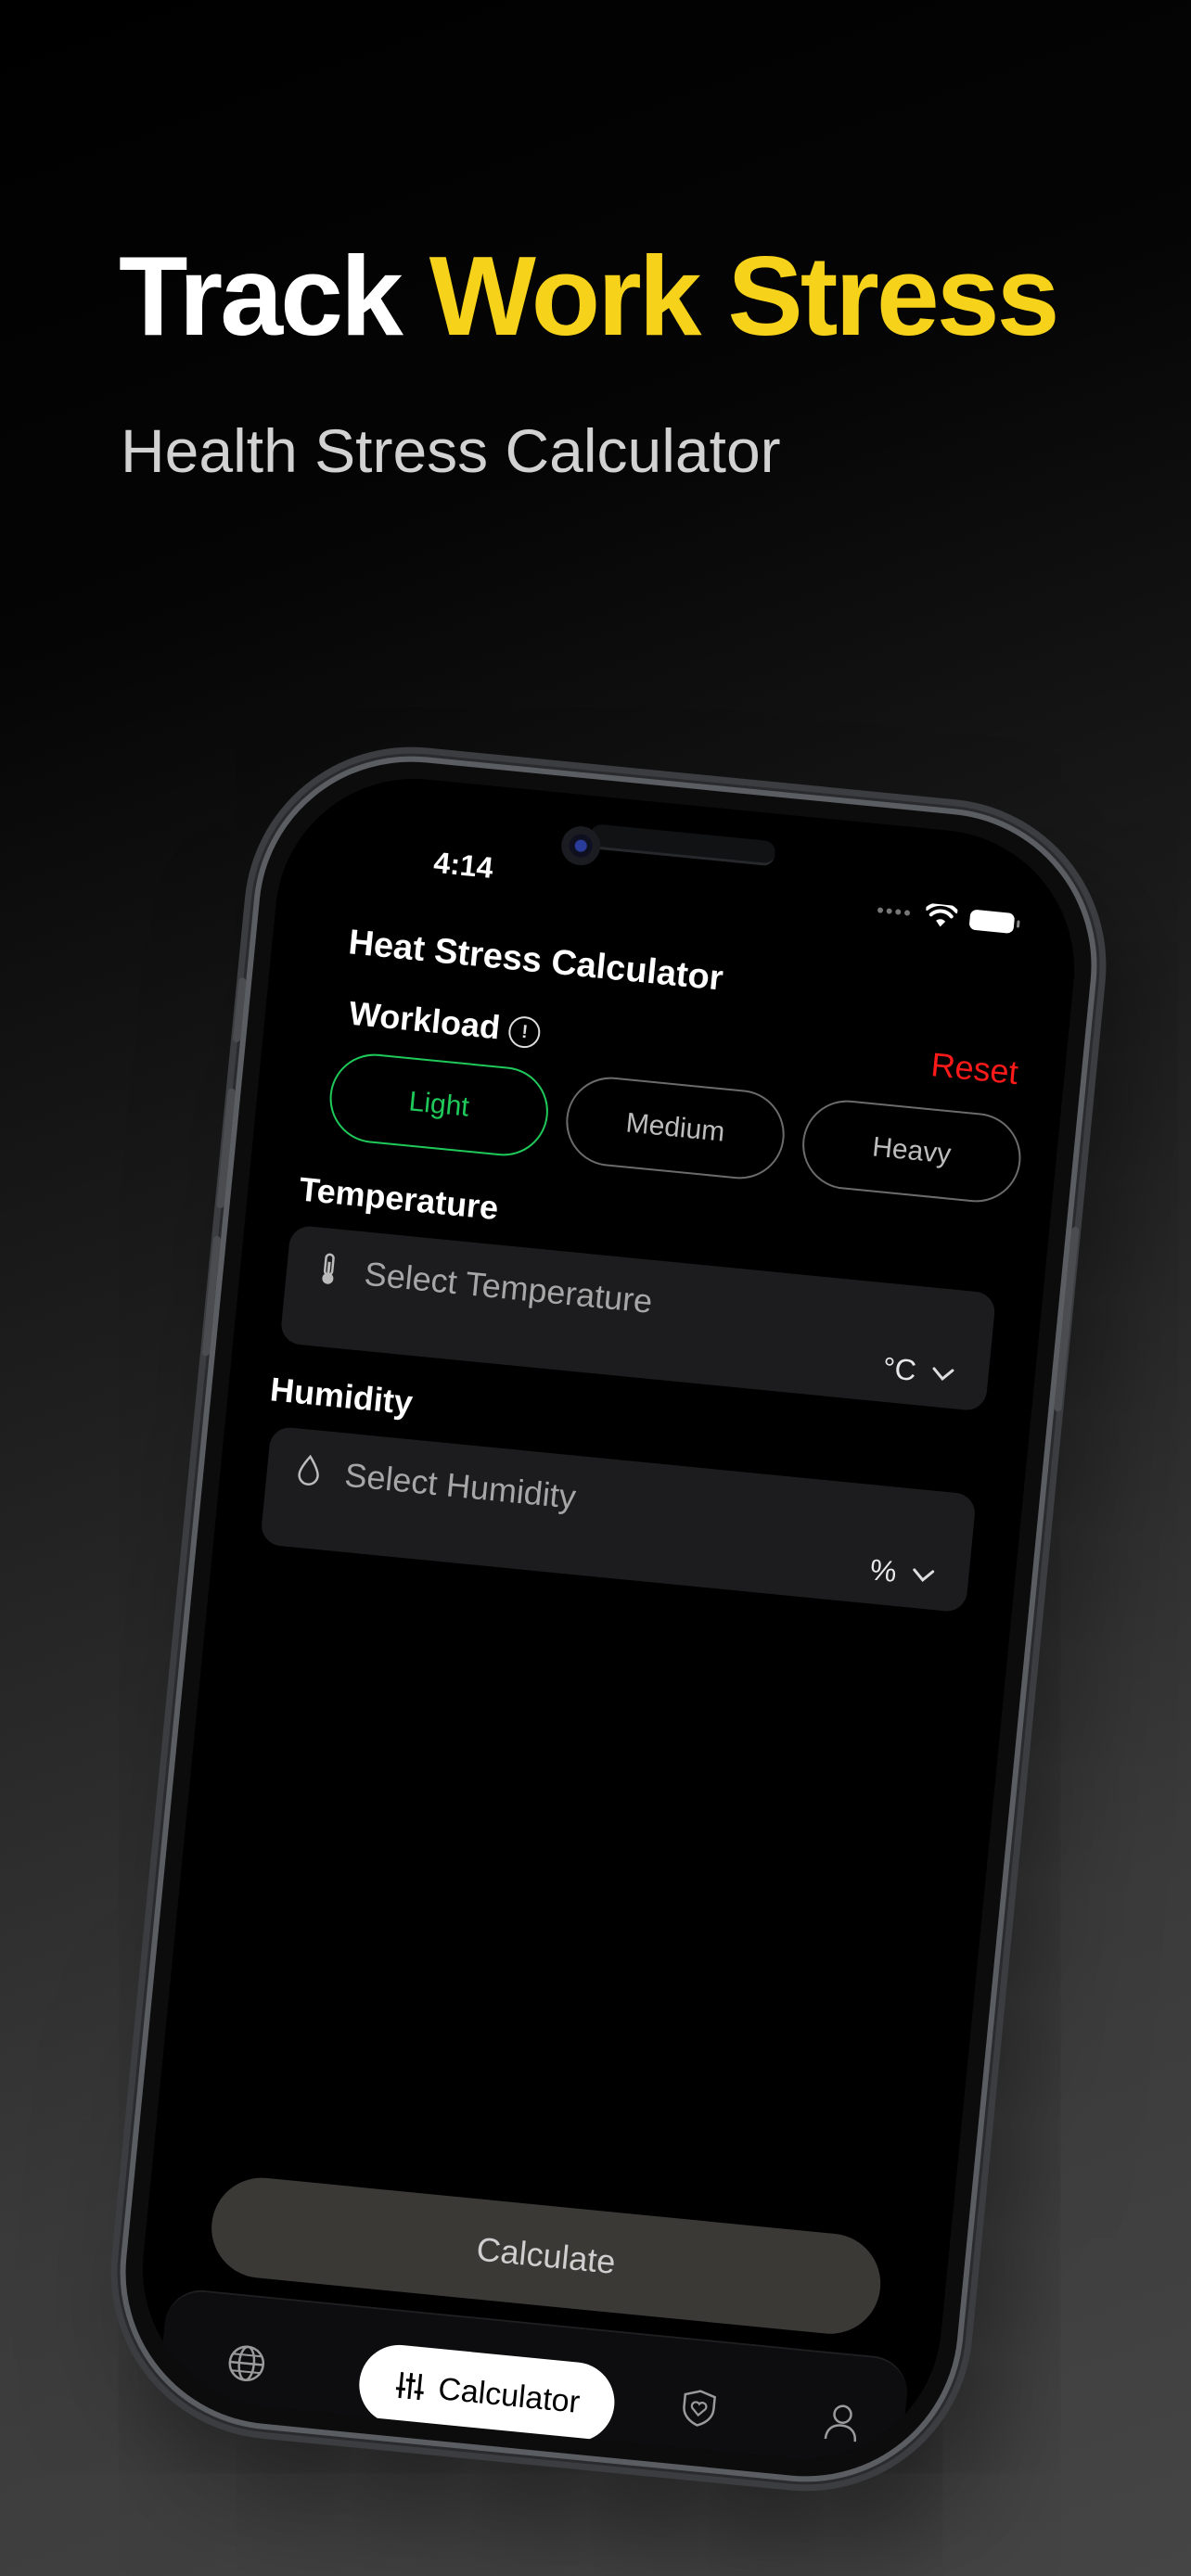 The height and width of the screenshot is (2576, 1191). What do you see at coordinates (525, 1033) in the screenshot?
I see `info-icon: !` at bounding box center [525, 1033].